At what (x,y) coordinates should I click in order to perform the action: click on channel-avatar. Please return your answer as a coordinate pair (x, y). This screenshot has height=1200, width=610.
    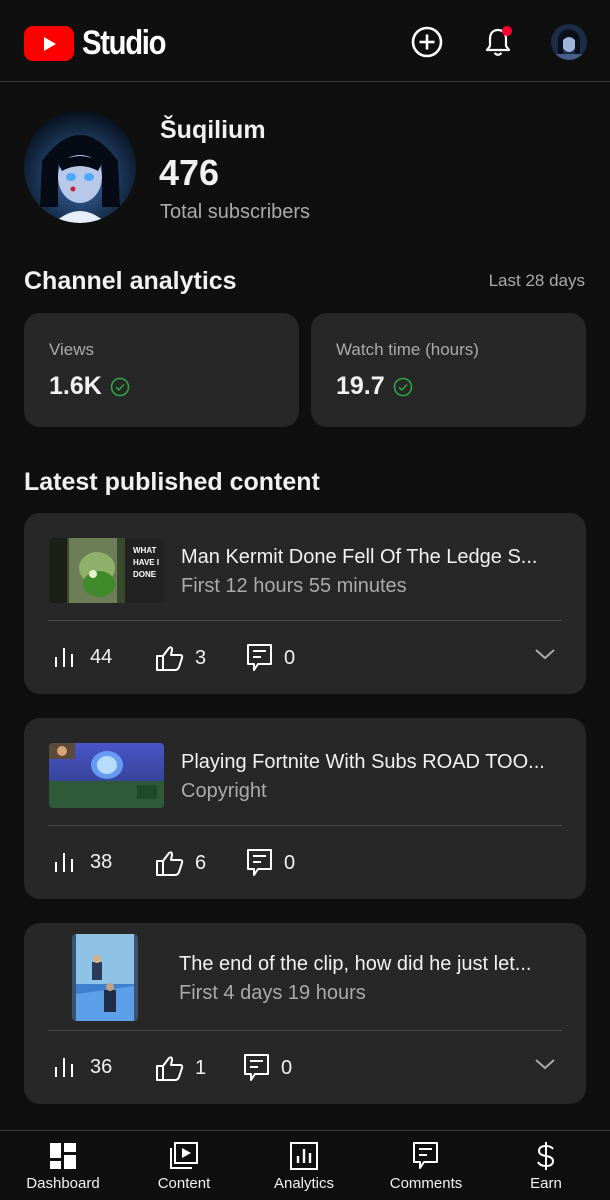
    Looking at the image, I should click on (80, 167).